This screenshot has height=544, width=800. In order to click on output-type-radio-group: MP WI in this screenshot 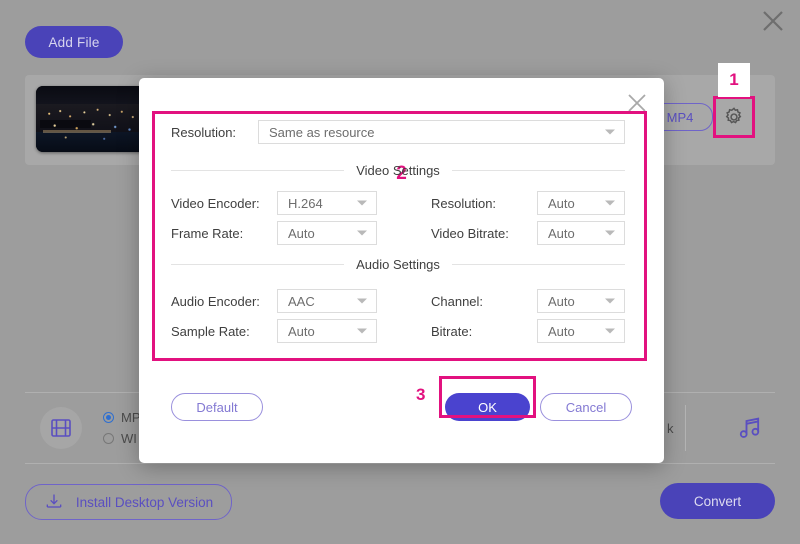, I will do `click(122, 428)`.